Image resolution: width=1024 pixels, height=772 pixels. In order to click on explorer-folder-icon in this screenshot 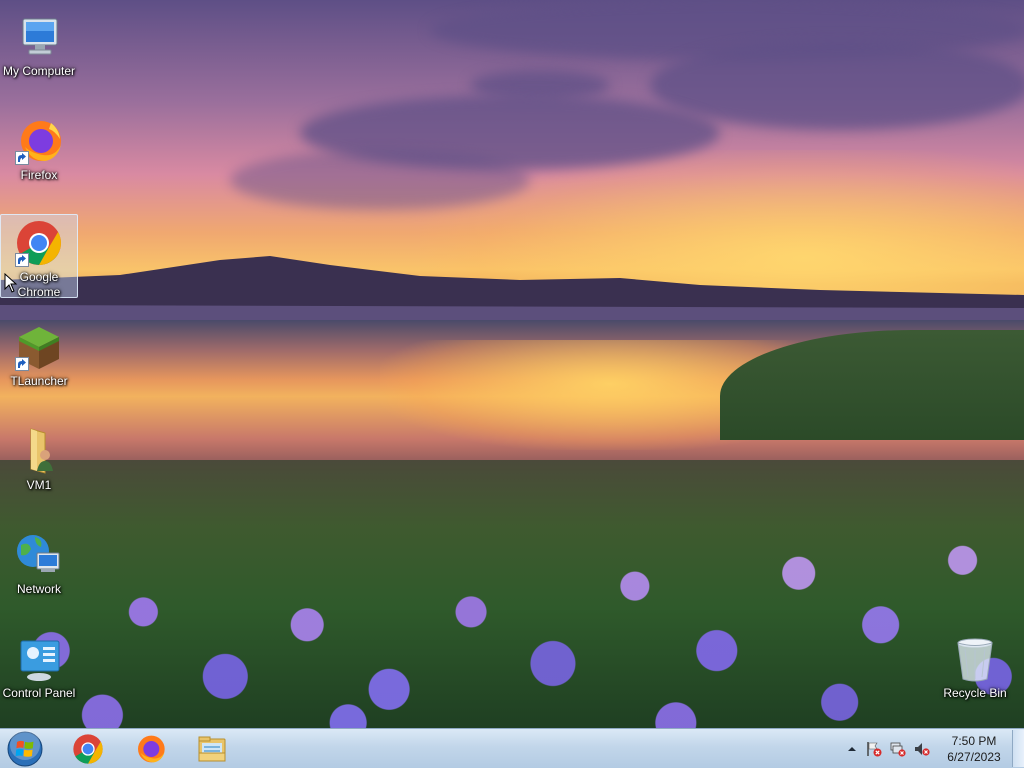, I will do `click(212, 749)`.